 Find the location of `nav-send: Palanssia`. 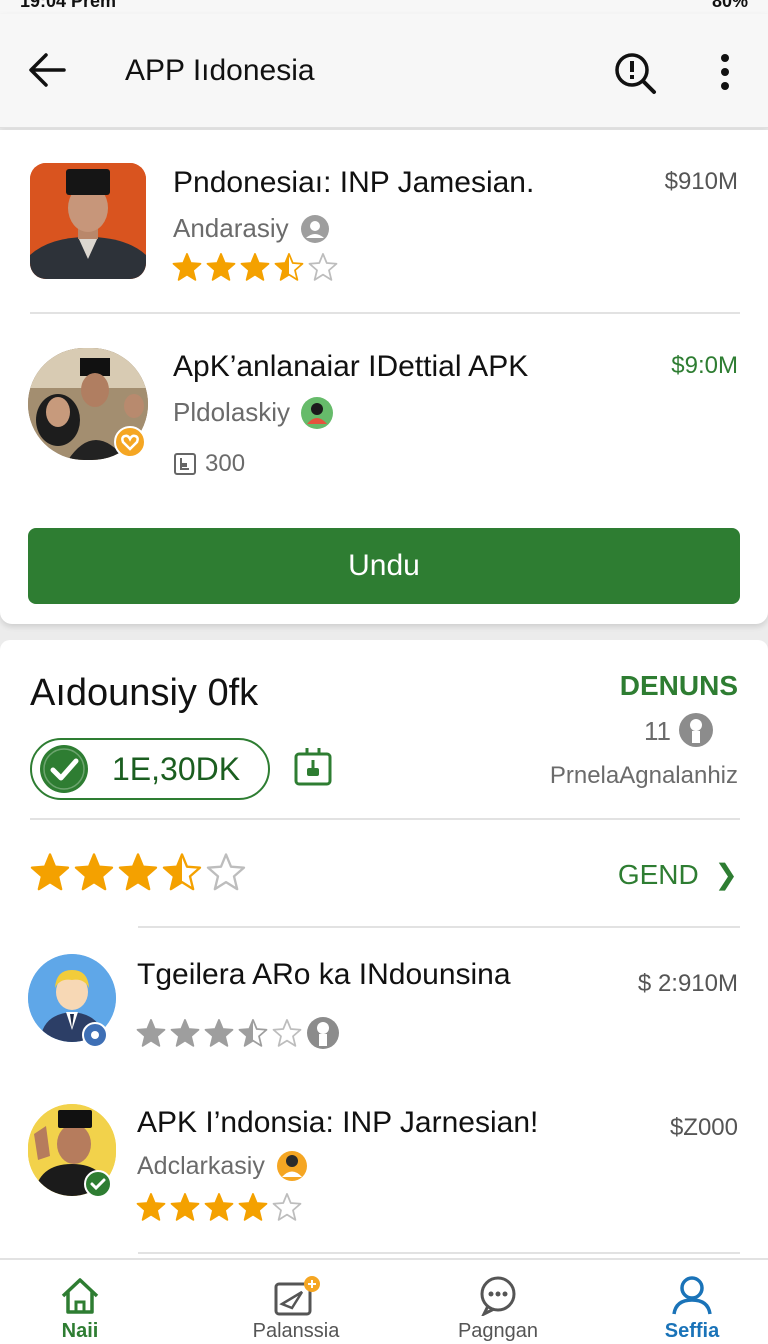

nav-send: Palanssia is located at coordinates (296, 1302).